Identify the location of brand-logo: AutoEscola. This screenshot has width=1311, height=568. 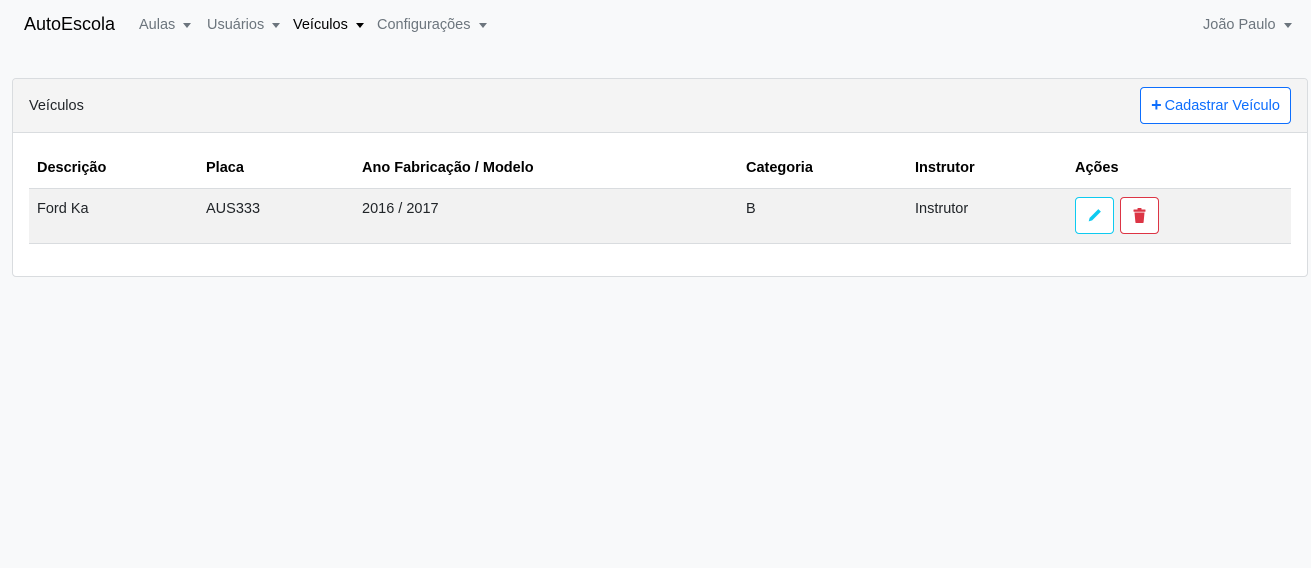
(69, 24).